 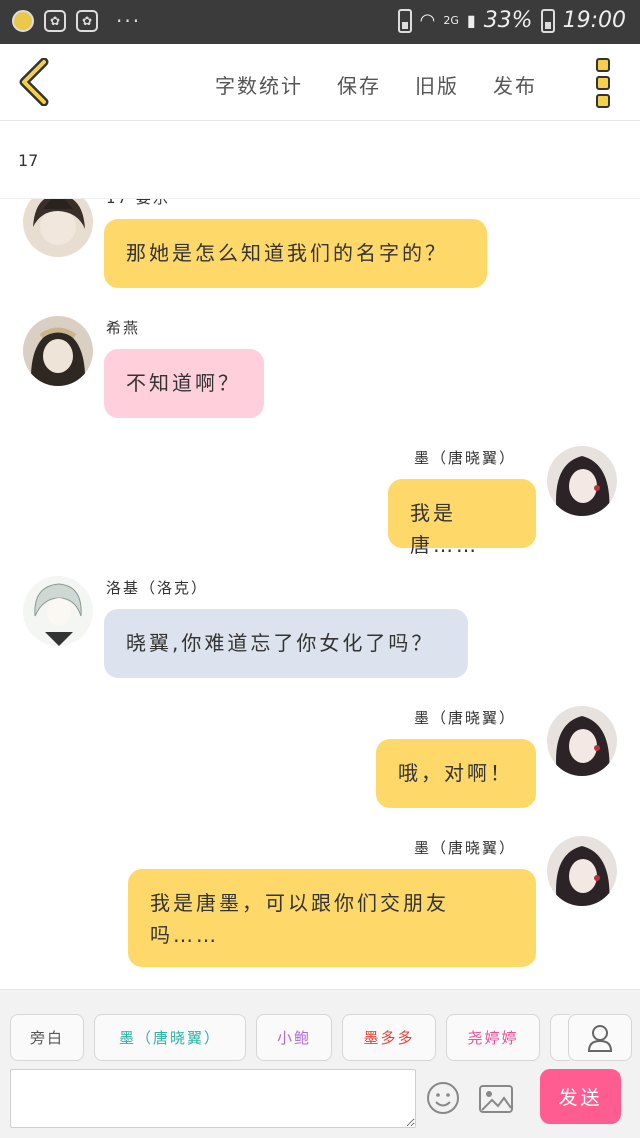 What do you see at coordinates (320, 1063) in the screenshot?
I see `composer-panel: 旁白 墨（唐晓翼） 小鲍 墨多多 尧婷婷 发送` at bounding box center [320, 1063].